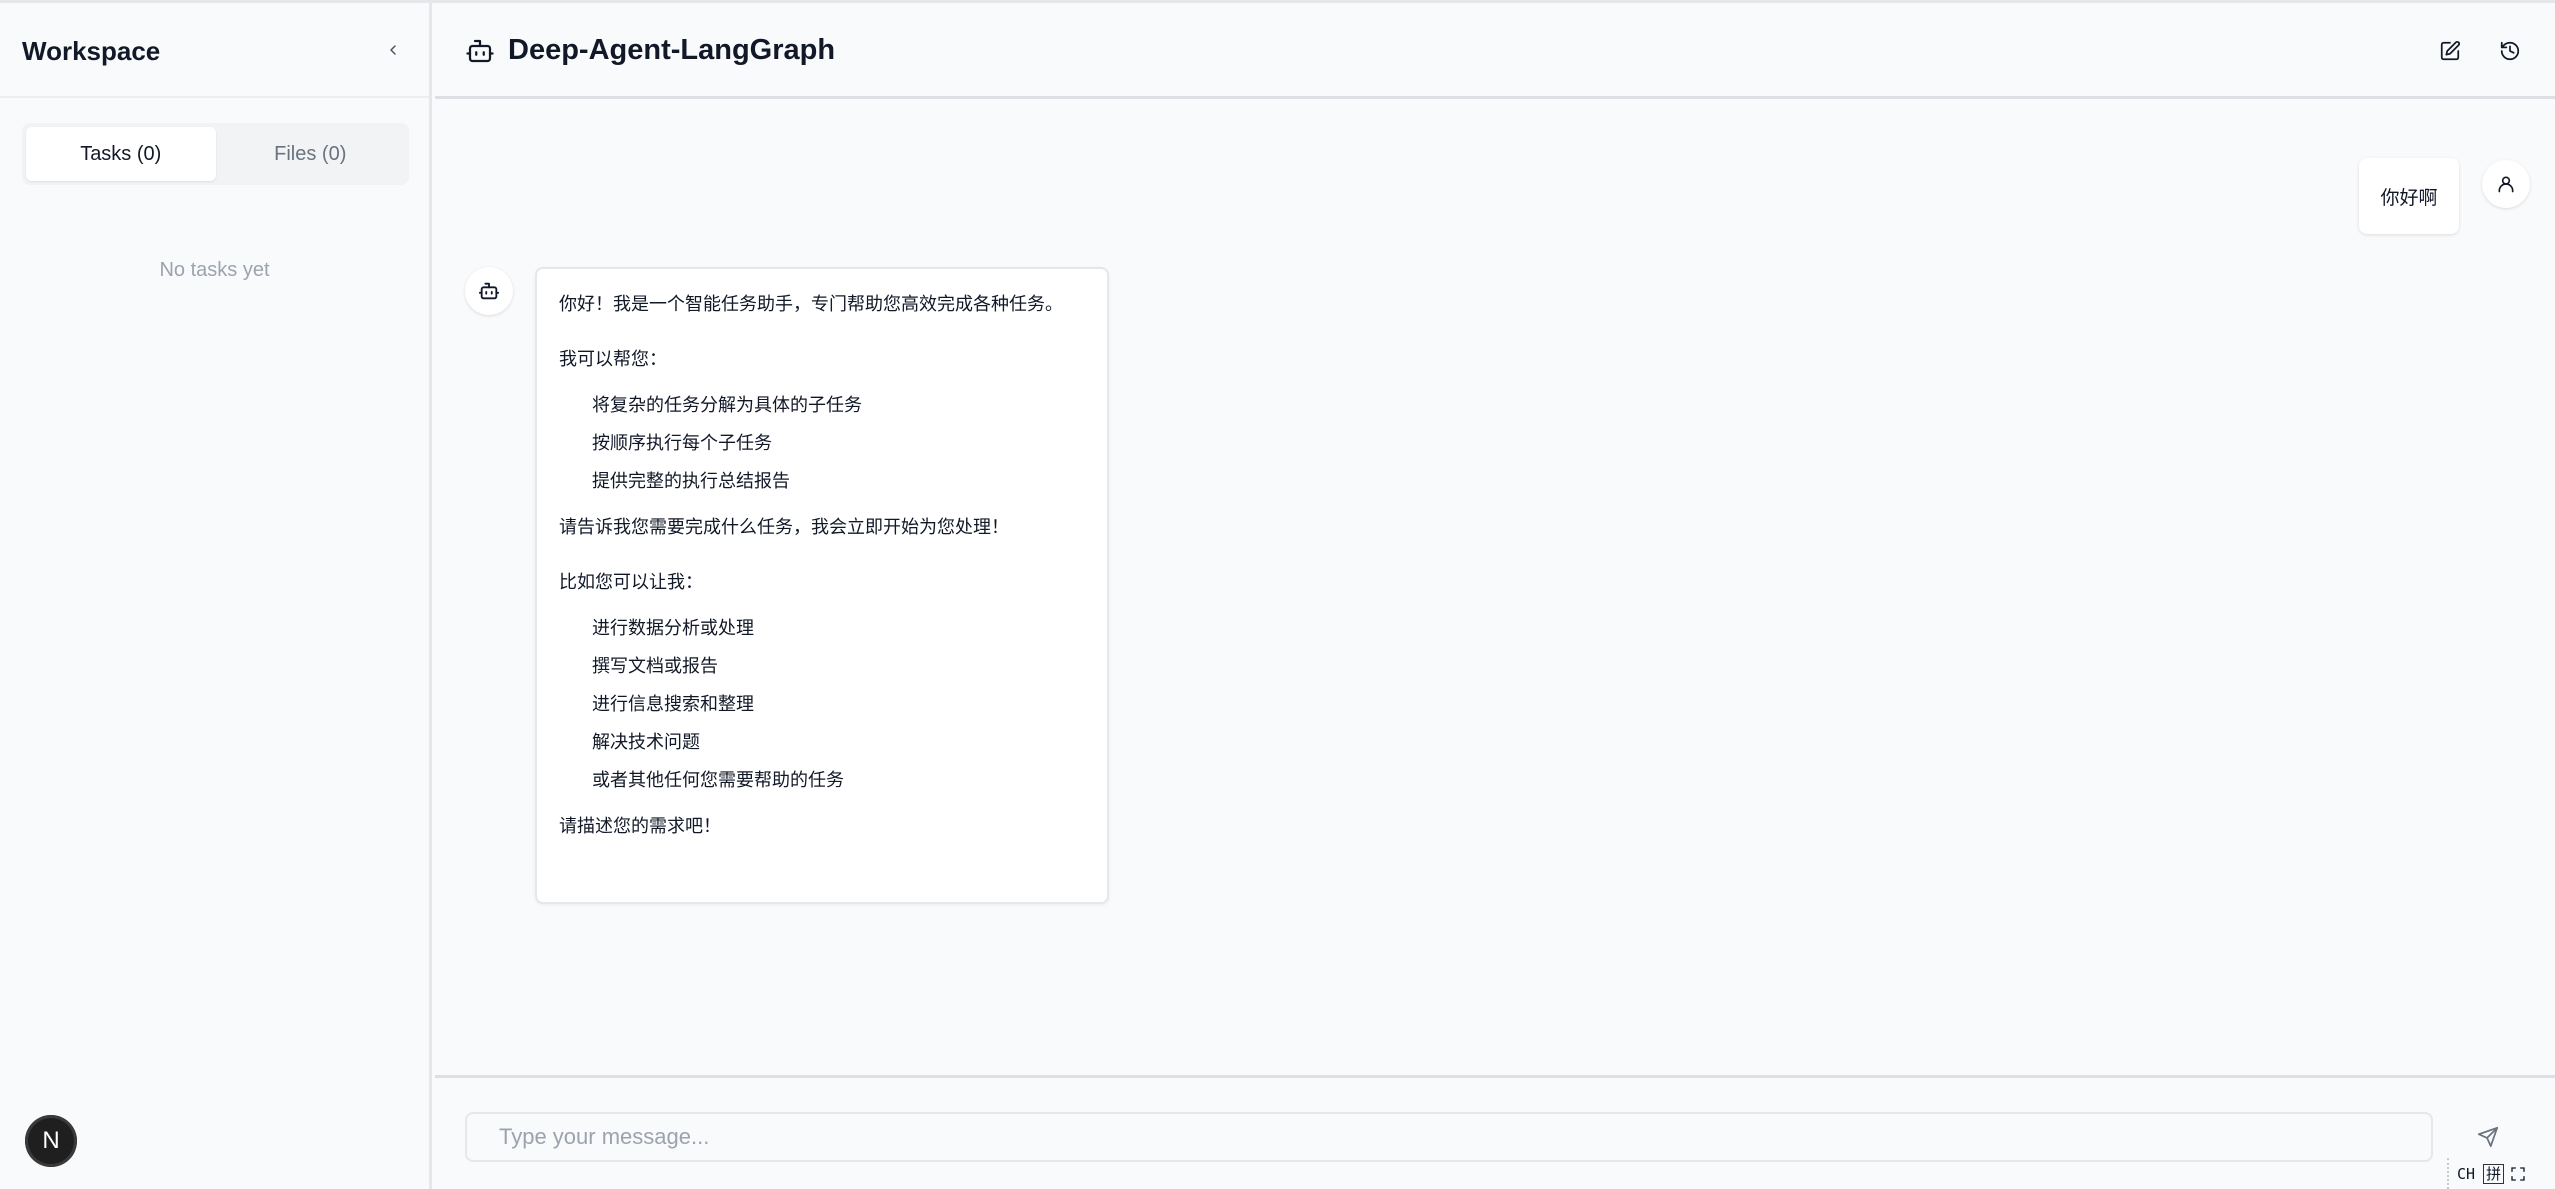 The image size is (2555, 1189). I want to click on send-icon, so click(2488, 1137).